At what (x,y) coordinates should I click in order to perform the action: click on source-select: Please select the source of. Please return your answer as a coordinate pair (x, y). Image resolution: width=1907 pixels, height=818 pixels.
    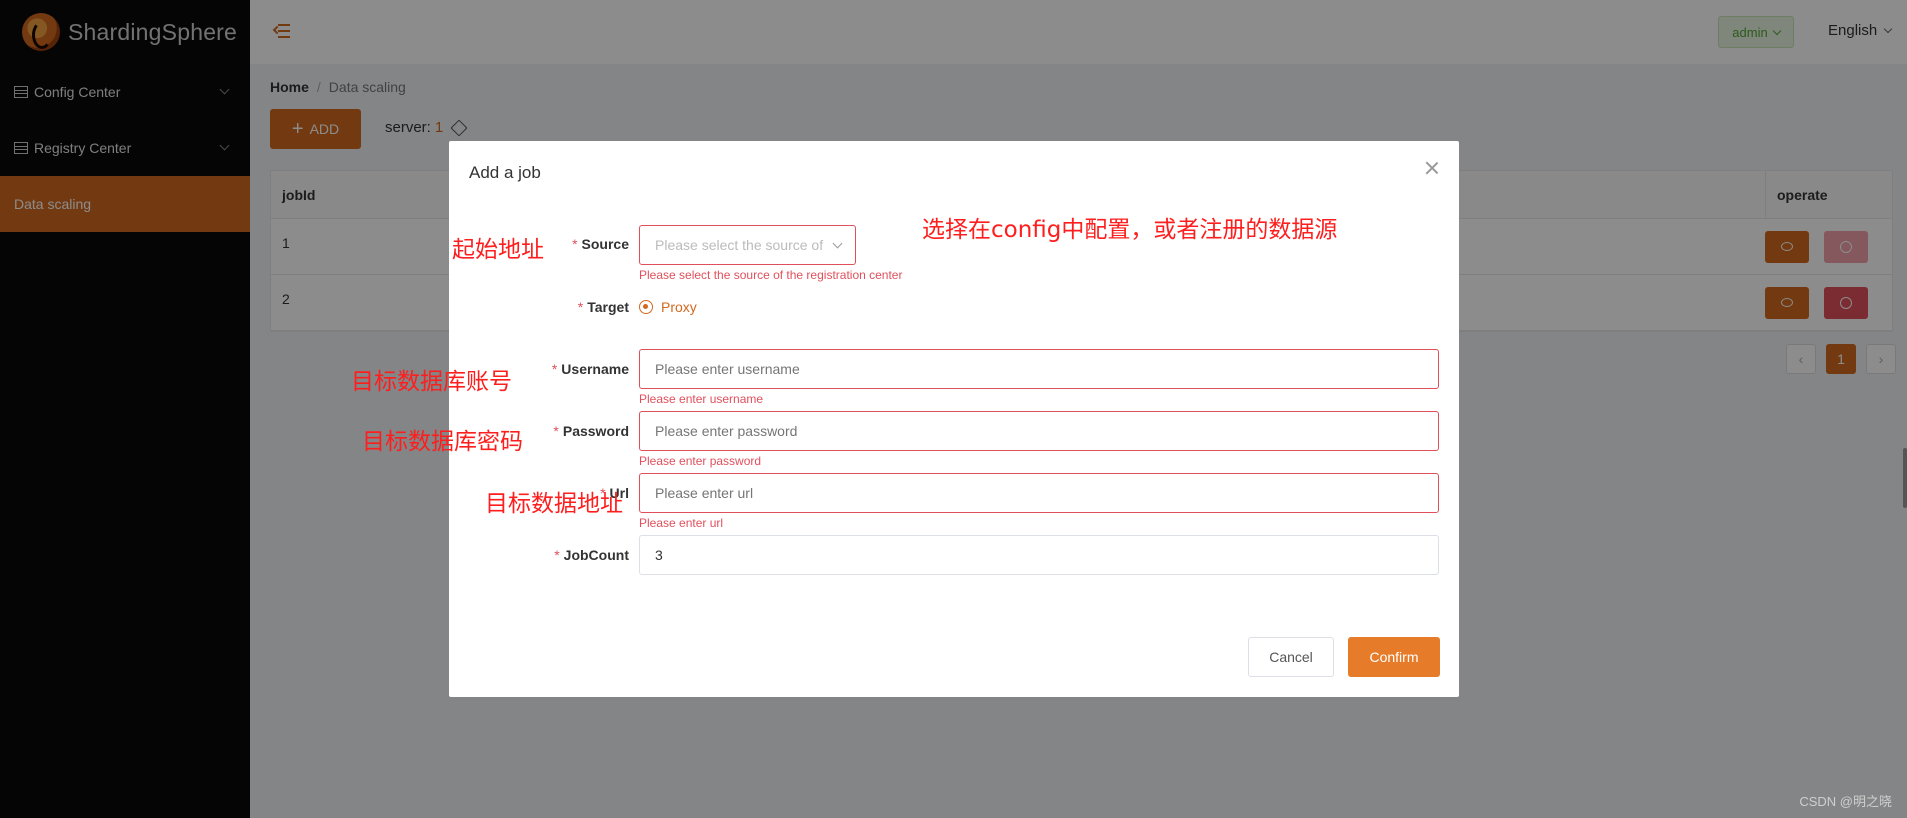
    Looking at the image, I should click on (747, 245).